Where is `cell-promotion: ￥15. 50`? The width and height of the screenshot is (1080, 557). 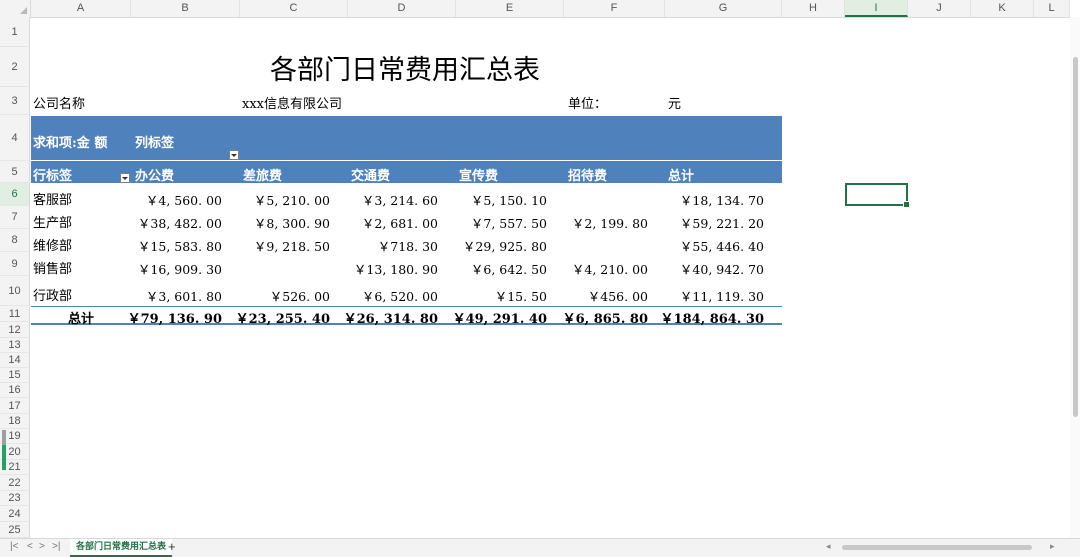
cell-promotion: ￥15. 50 is located at coordinates (521, 295).